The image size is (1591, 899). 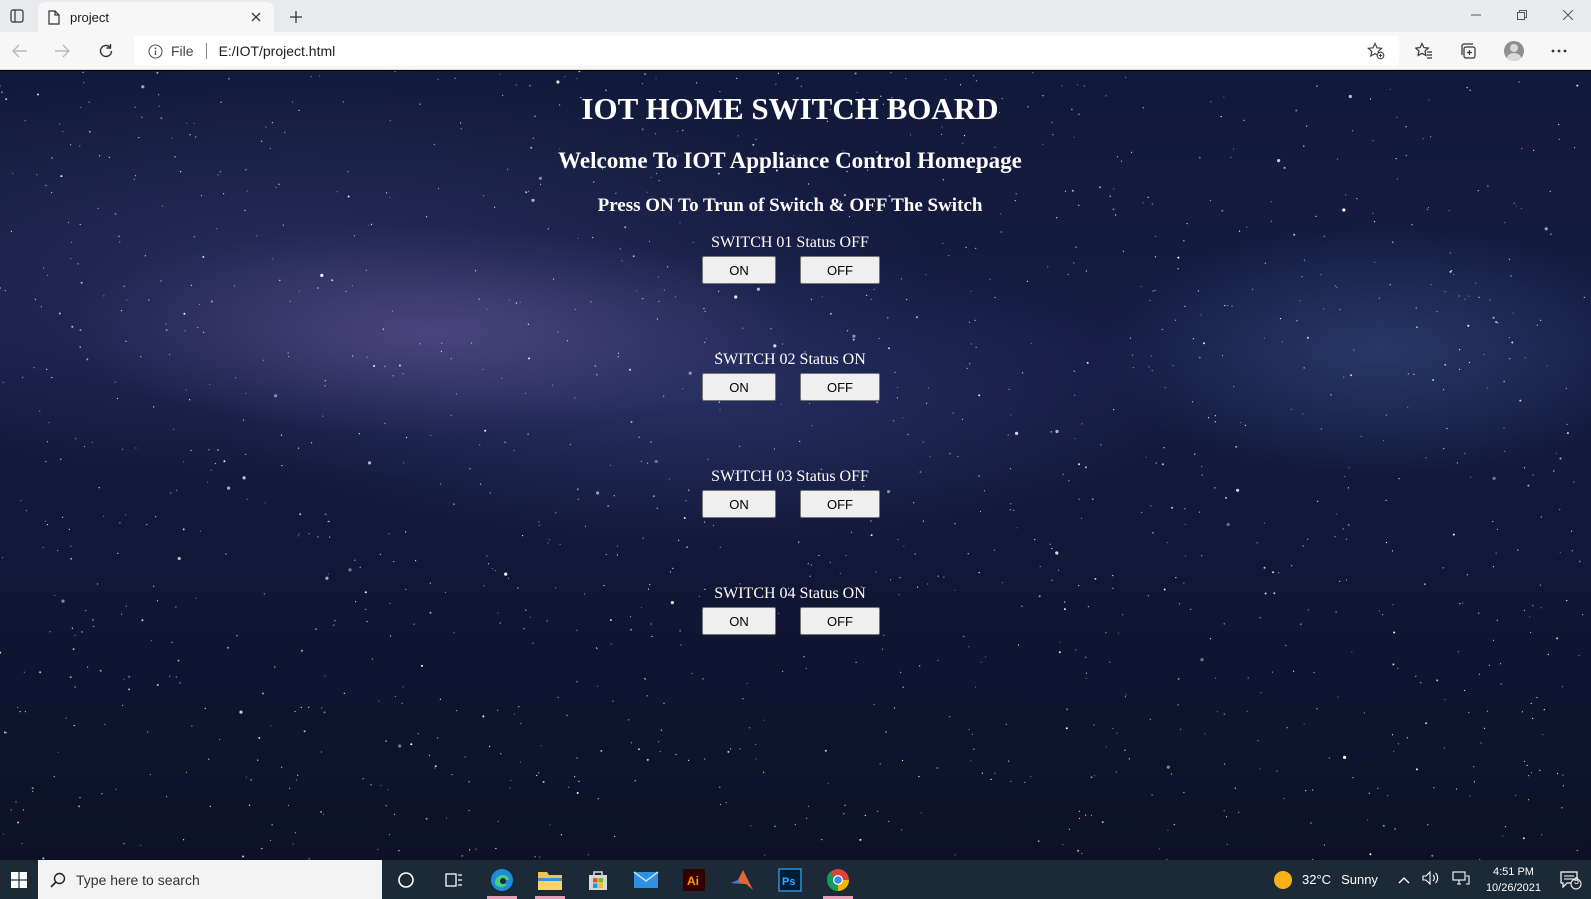 I want to click on edge-icon, so click(x=502, y=879).